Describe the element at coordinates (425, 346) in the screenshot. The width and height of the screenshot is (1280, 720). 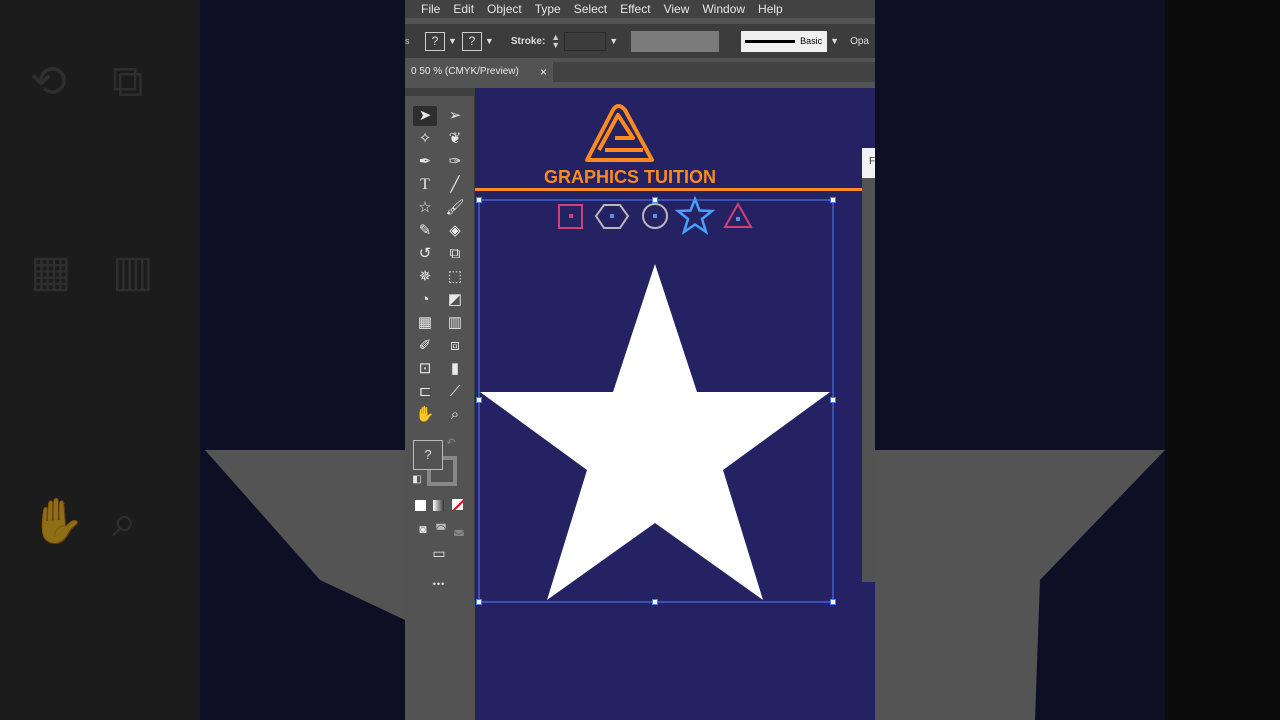
I see `eyedropper-tool-icon: ✐` at that location.